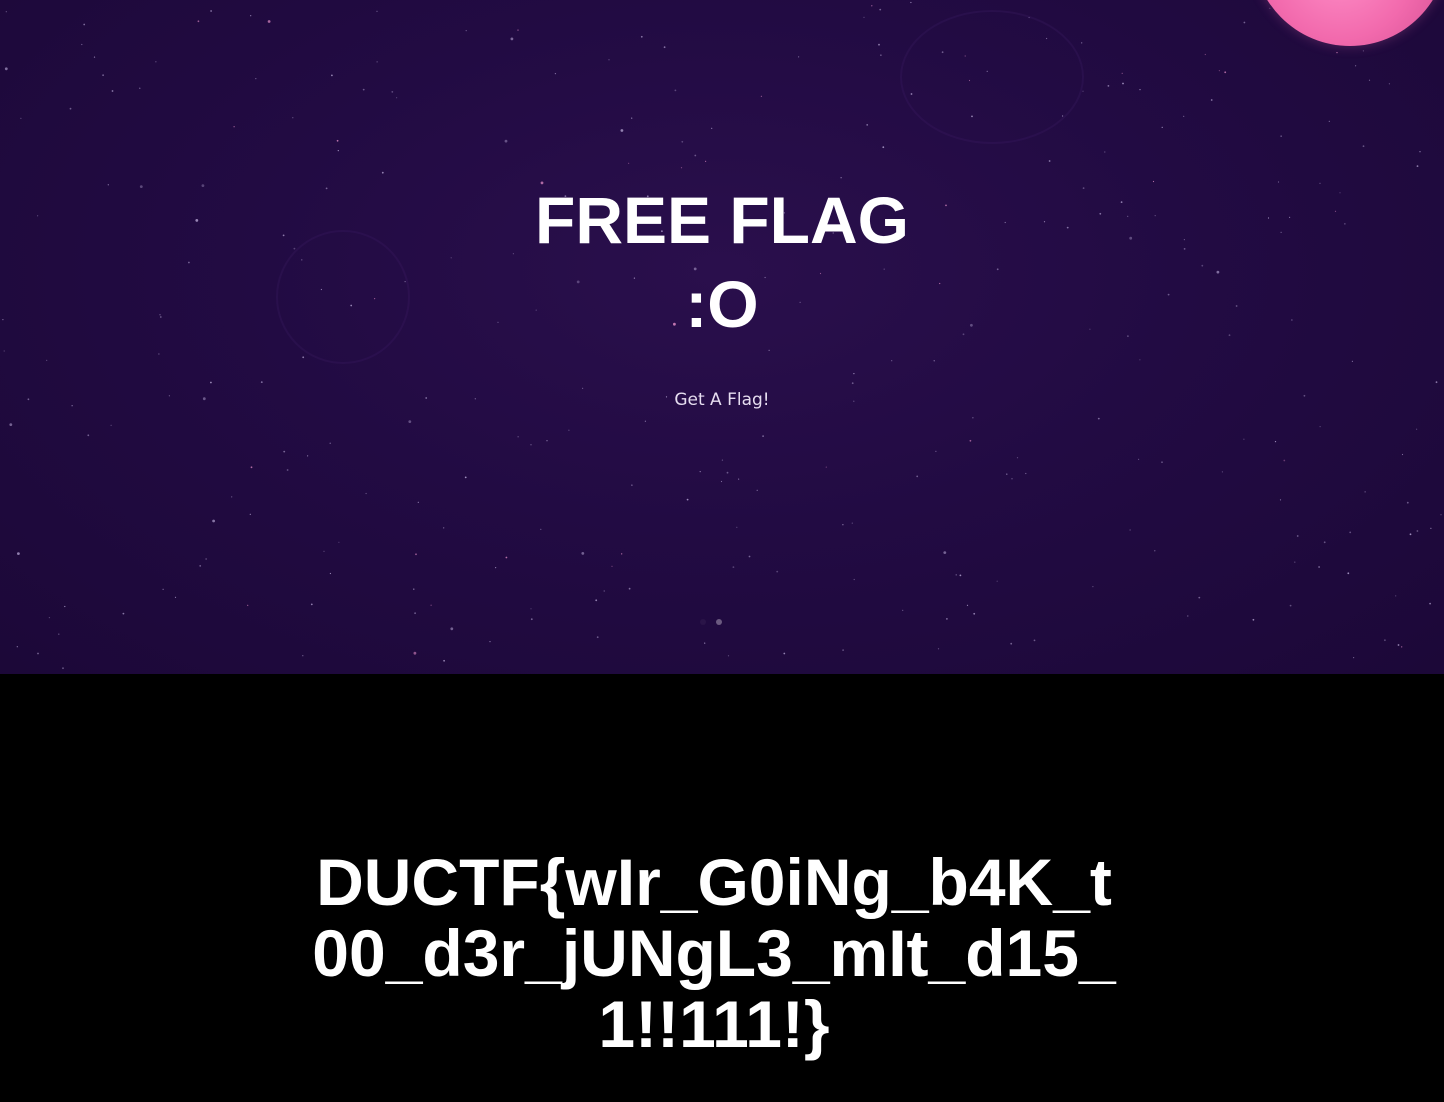  What do you see at coordinates (711, 622) in the screenshot?
I see `slider-pagination` at bounding box center [711, 622].